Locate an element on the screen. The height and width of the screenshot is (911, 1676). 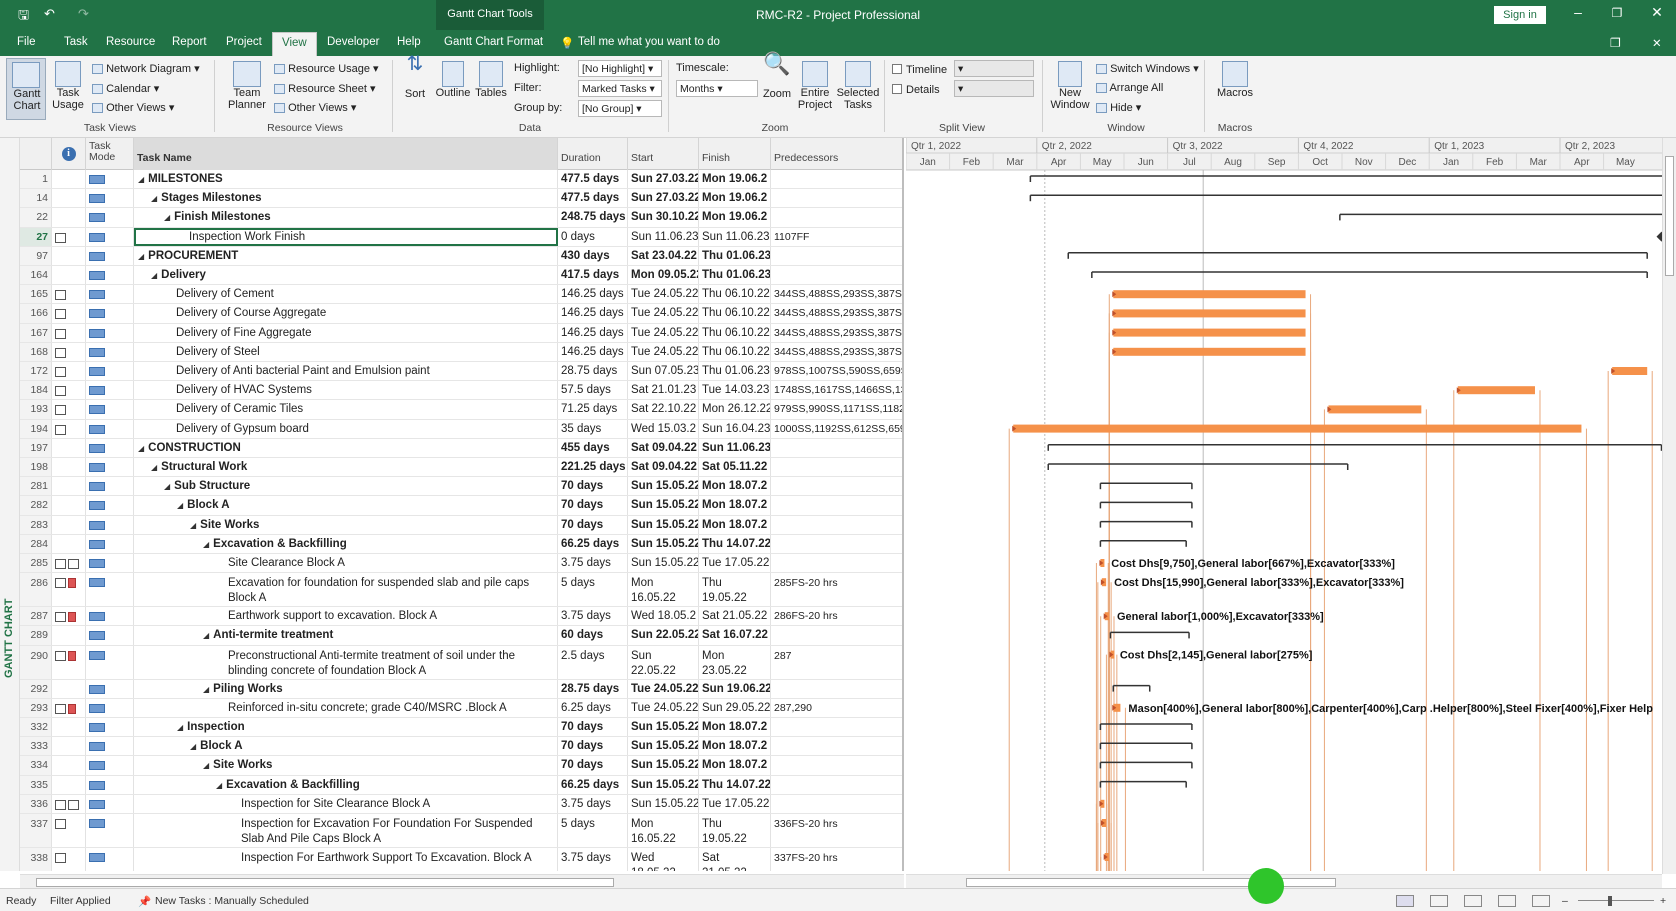
duration-cell: 3.75 days is located at coordinates (593, 803).